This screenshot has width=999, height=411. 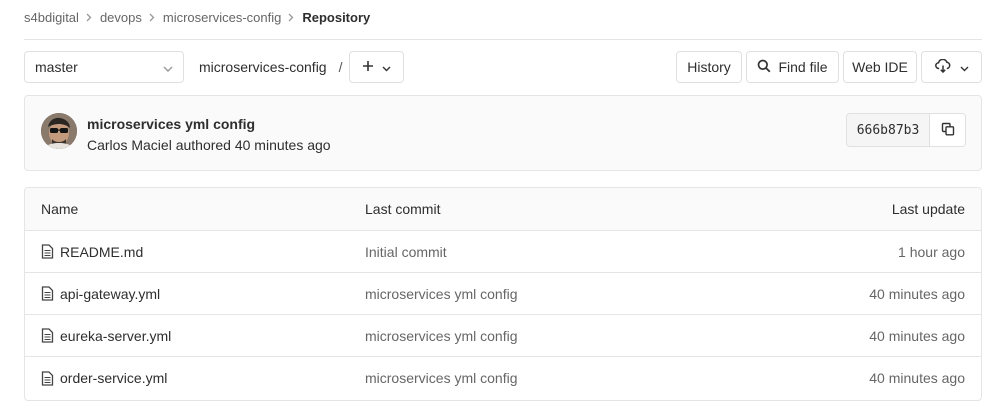 I want to click on commit-author-line: Carlos Maciel authored 40 minutes ago, so click(x=209, y=145).